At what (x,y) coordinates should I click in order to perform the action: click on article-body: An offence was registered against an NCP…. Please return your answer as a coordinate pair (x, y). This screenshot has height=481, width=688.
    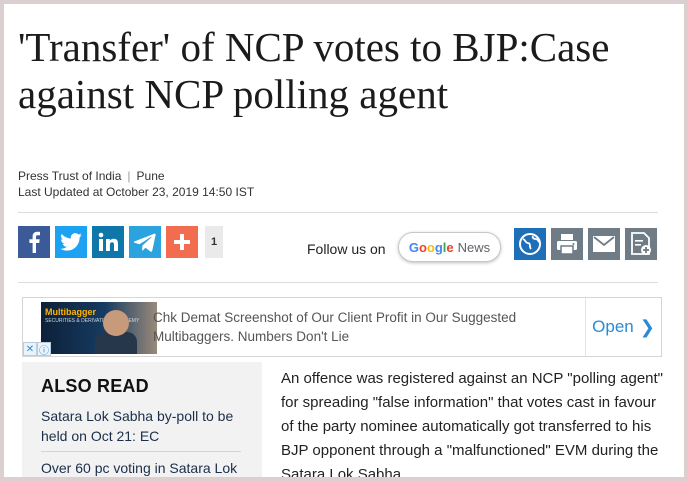
    Looking at the image, I should click on (472, 425).